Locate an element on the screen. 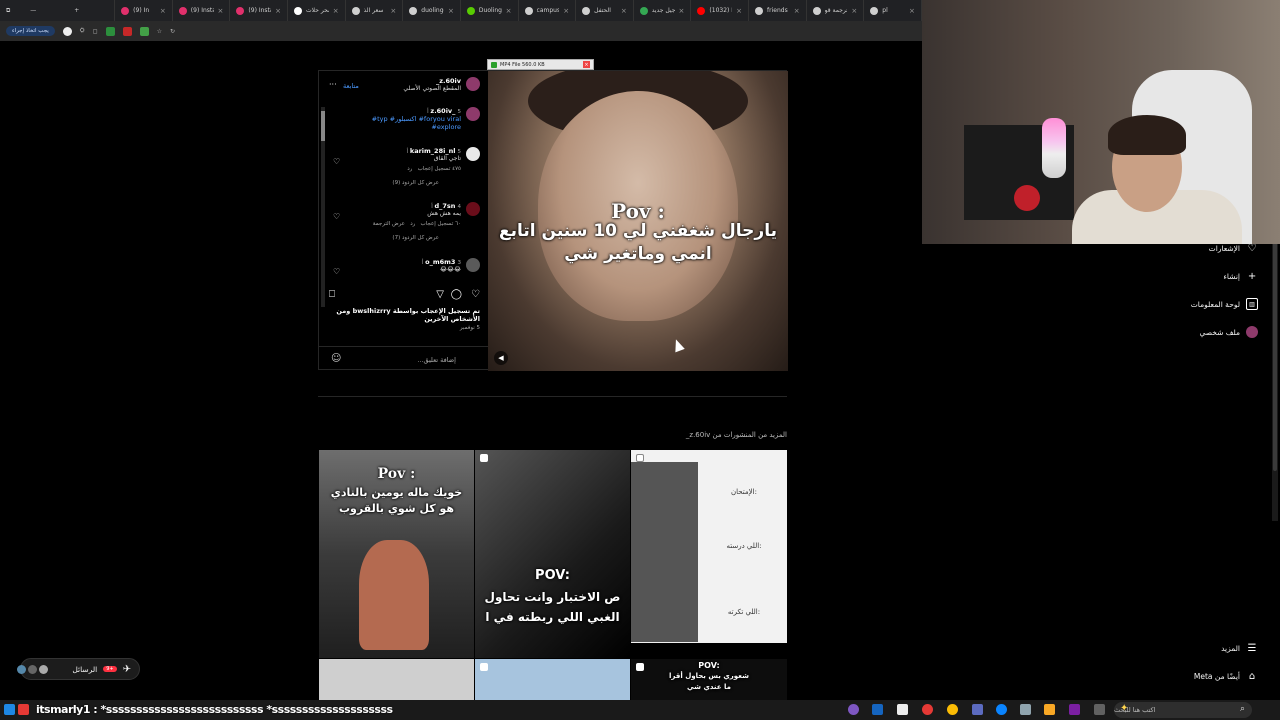 This screenshot has width=1280, height=720. comment-likes: ٤٧٥ تسجيل إعجاب is located at coordinates (439, 169).